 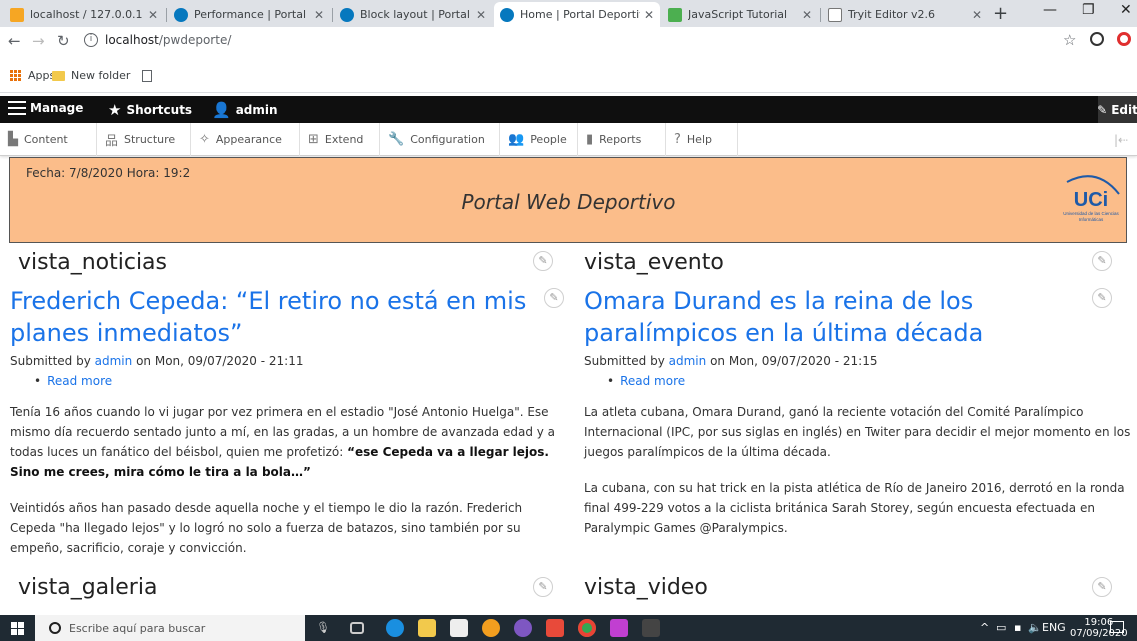 I want to click on tray-item-help: ? Help, so click(x=702, y=139).